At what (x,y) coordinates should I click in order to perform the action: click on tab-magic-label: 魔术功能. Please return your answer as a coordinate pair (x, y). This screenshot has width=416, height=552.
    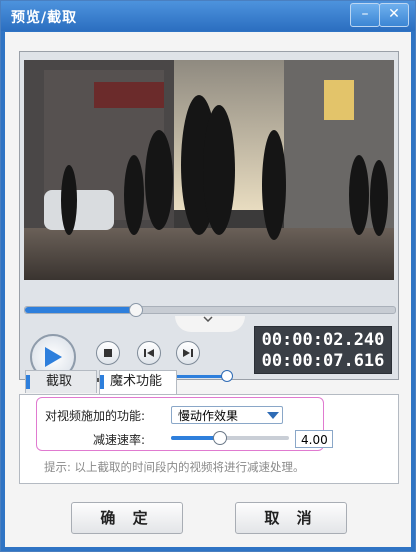
    Looking at the image, I should click on (136, 381).